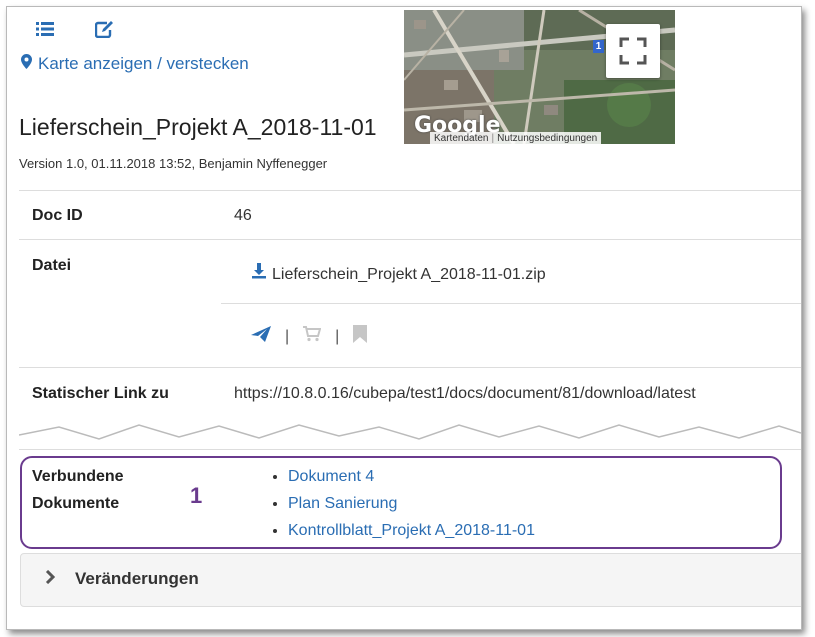  What do you see at coordinates (411, 503) in the screenshot?
I see `list-item: Plan Sanierung` at bounding box center [411, 503].